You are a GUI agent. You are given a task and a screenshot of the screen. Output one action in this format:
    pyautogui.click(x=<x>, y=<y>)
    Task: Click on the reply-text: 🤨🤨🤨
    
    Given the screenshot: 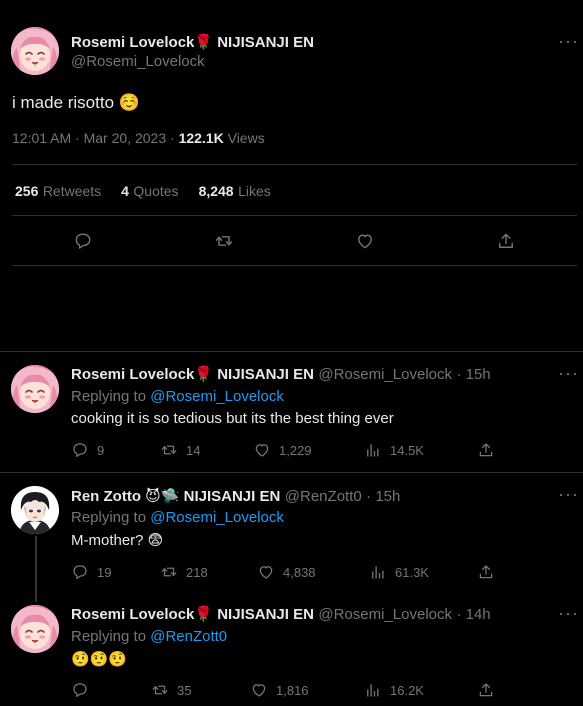 What is the action you would take?
    pyautogui.click(x=99, y=659)
    